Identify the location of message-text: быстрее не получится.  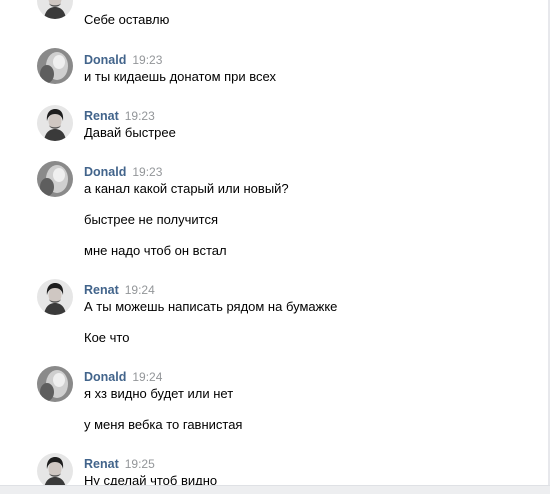
(151, 219).